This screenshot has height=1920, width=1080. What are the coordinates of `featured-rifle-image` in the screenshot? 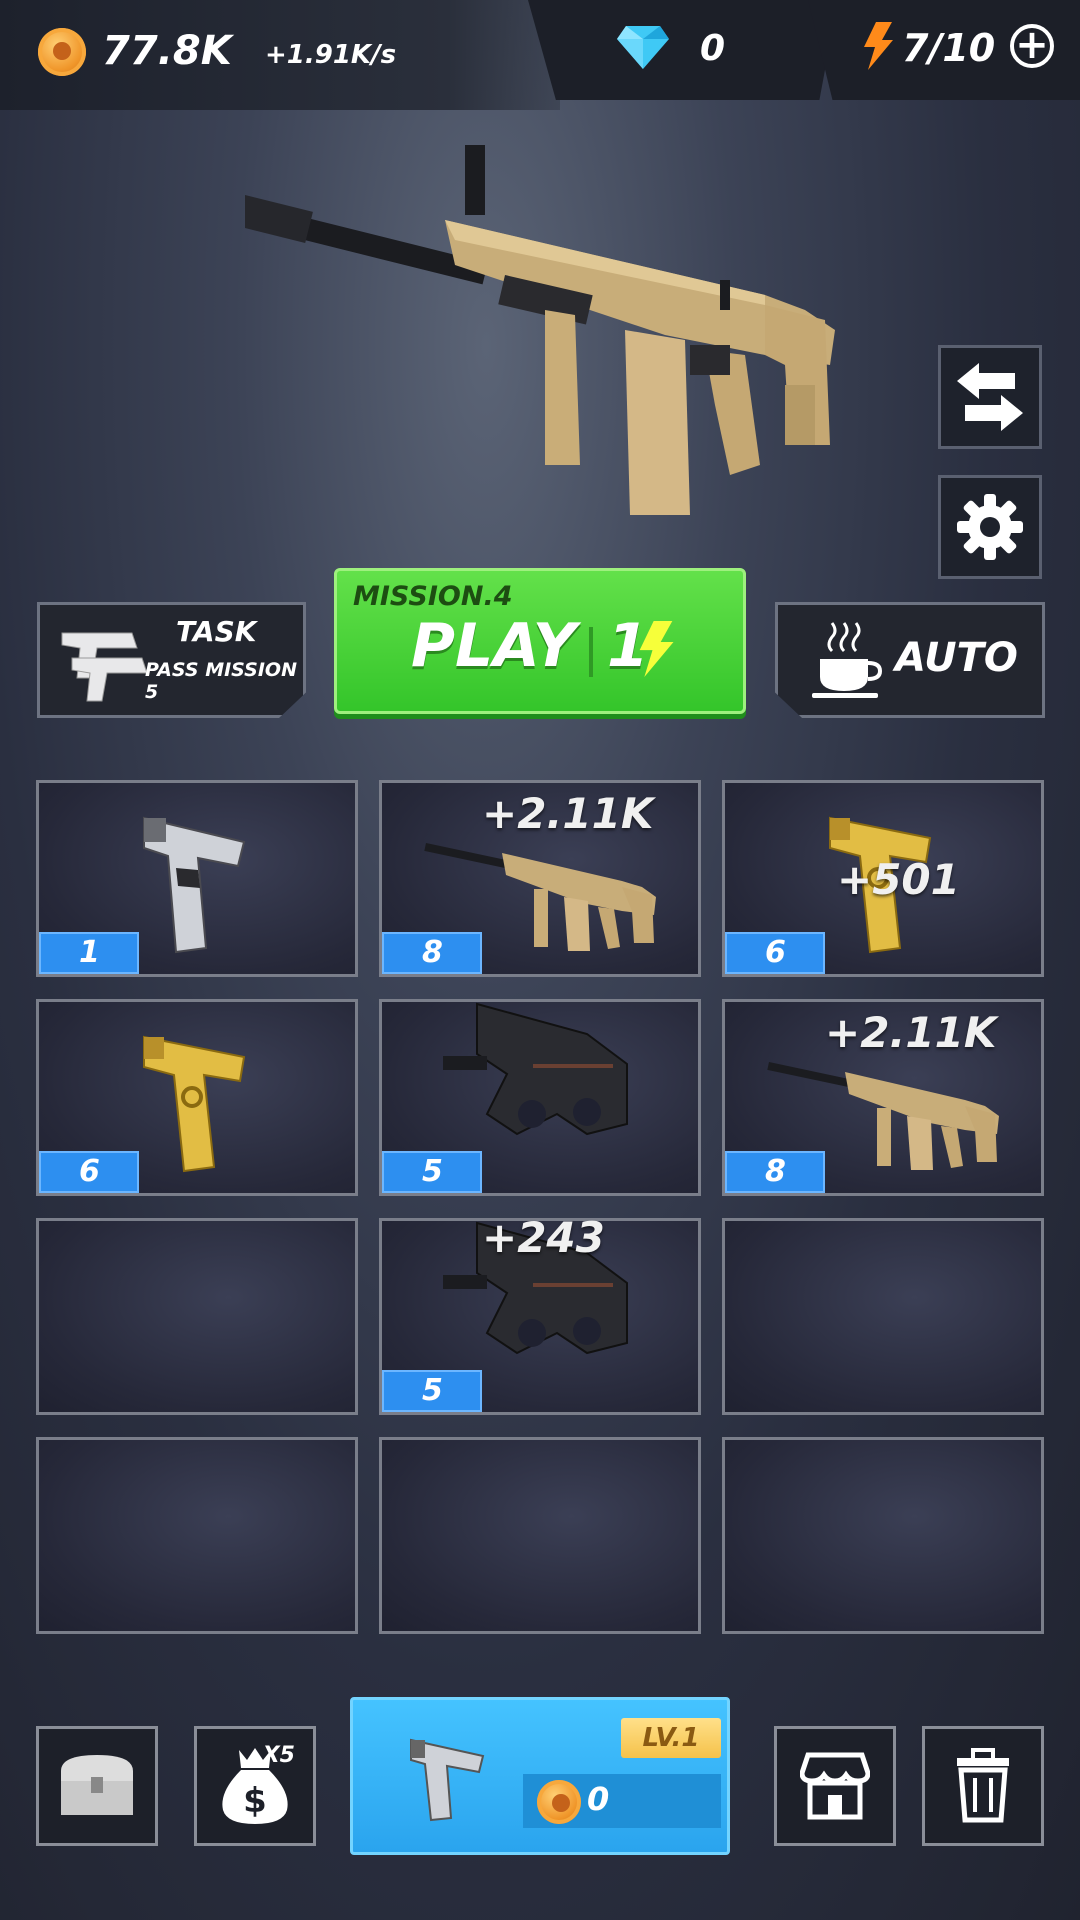 It's located at (540, 330).